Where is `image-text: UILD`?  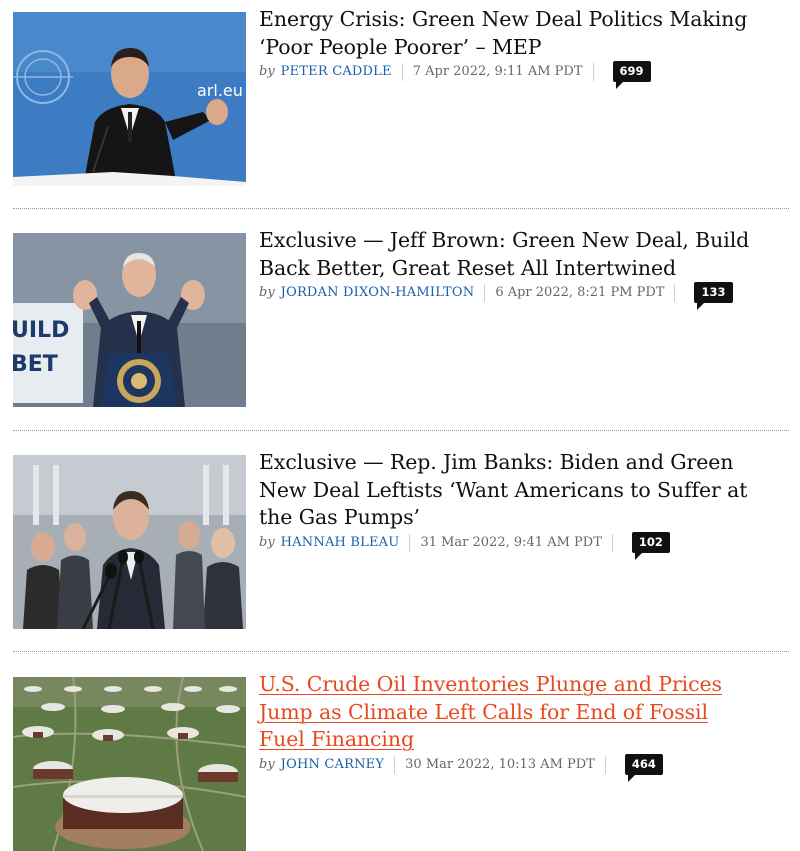 image-text: UILD is located at coordinates (41, 330).